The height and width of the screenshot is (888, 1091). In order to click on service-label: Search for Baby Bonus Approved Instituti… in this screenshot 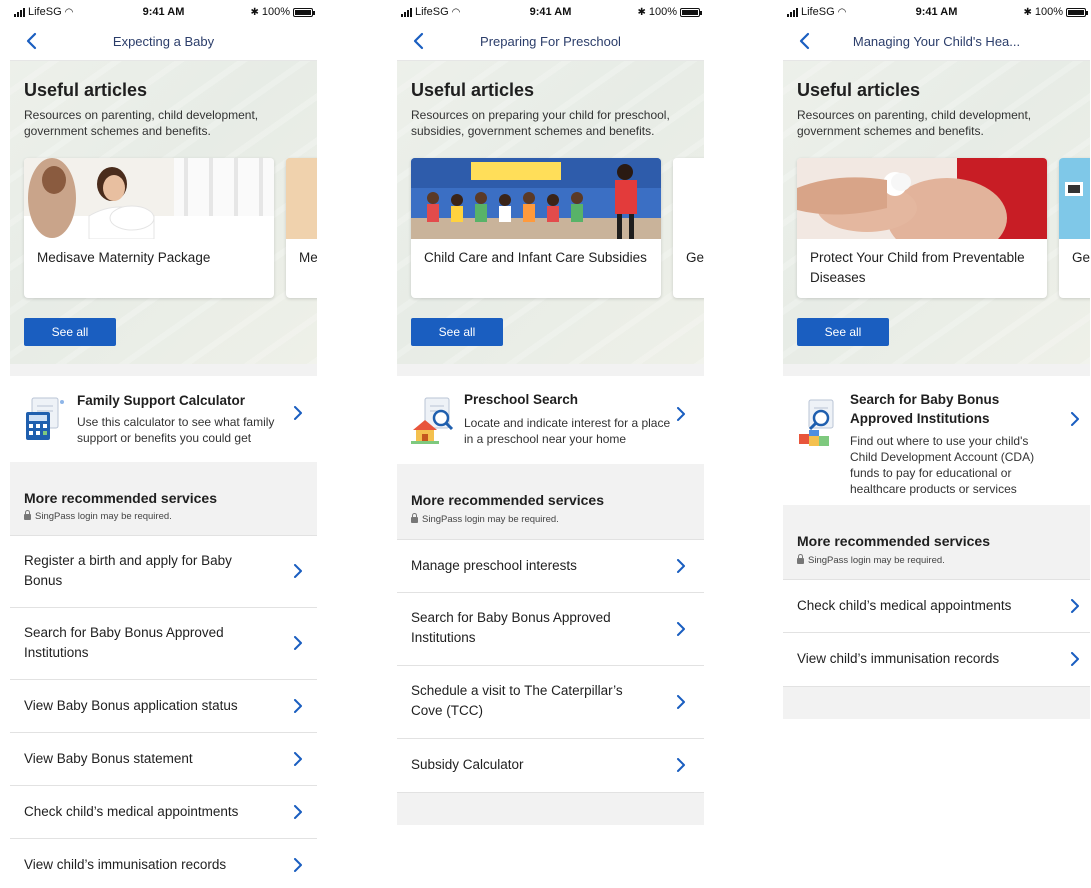, I will do `click(511, 627)`.